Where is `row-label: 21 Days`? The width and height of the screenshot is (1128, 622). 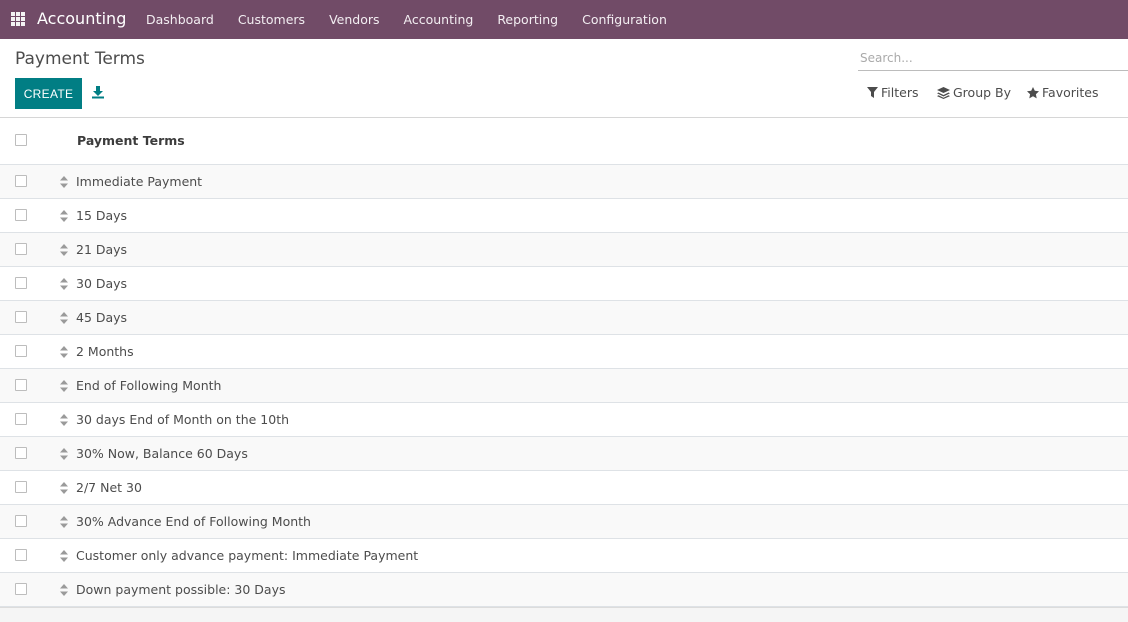
row-label: 21 Days is located at coordinates (102, 249).